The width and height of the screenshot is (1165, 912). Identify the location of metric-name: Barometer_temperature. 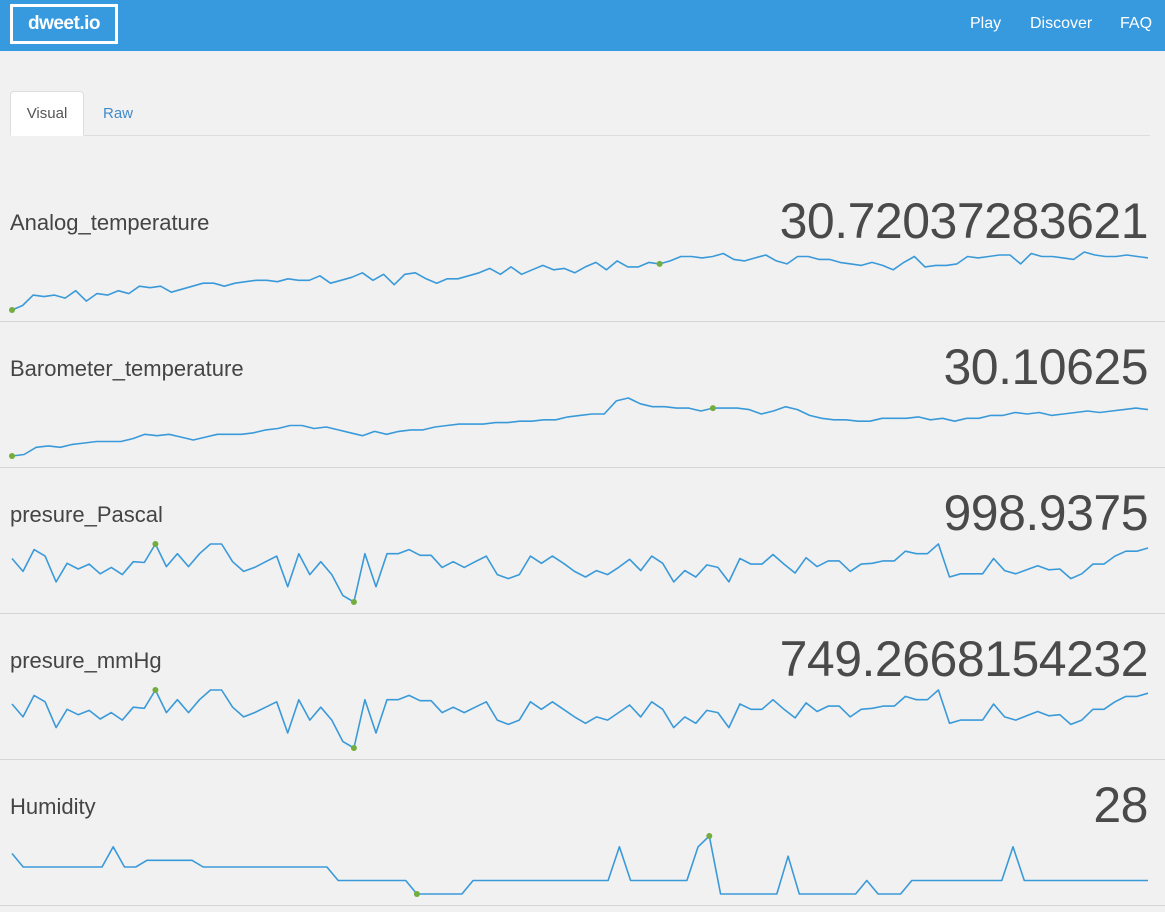
(127, 368).